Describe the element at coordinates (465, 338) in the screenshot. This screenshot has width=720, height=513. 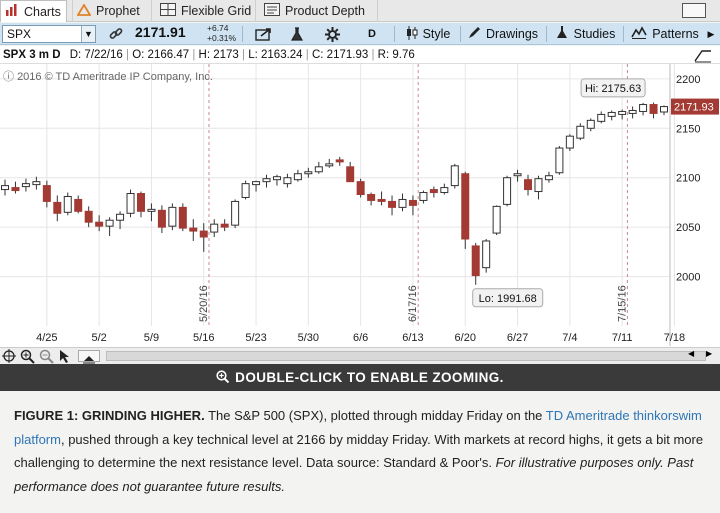
I see `x-tick-label: 6/20` at that location.